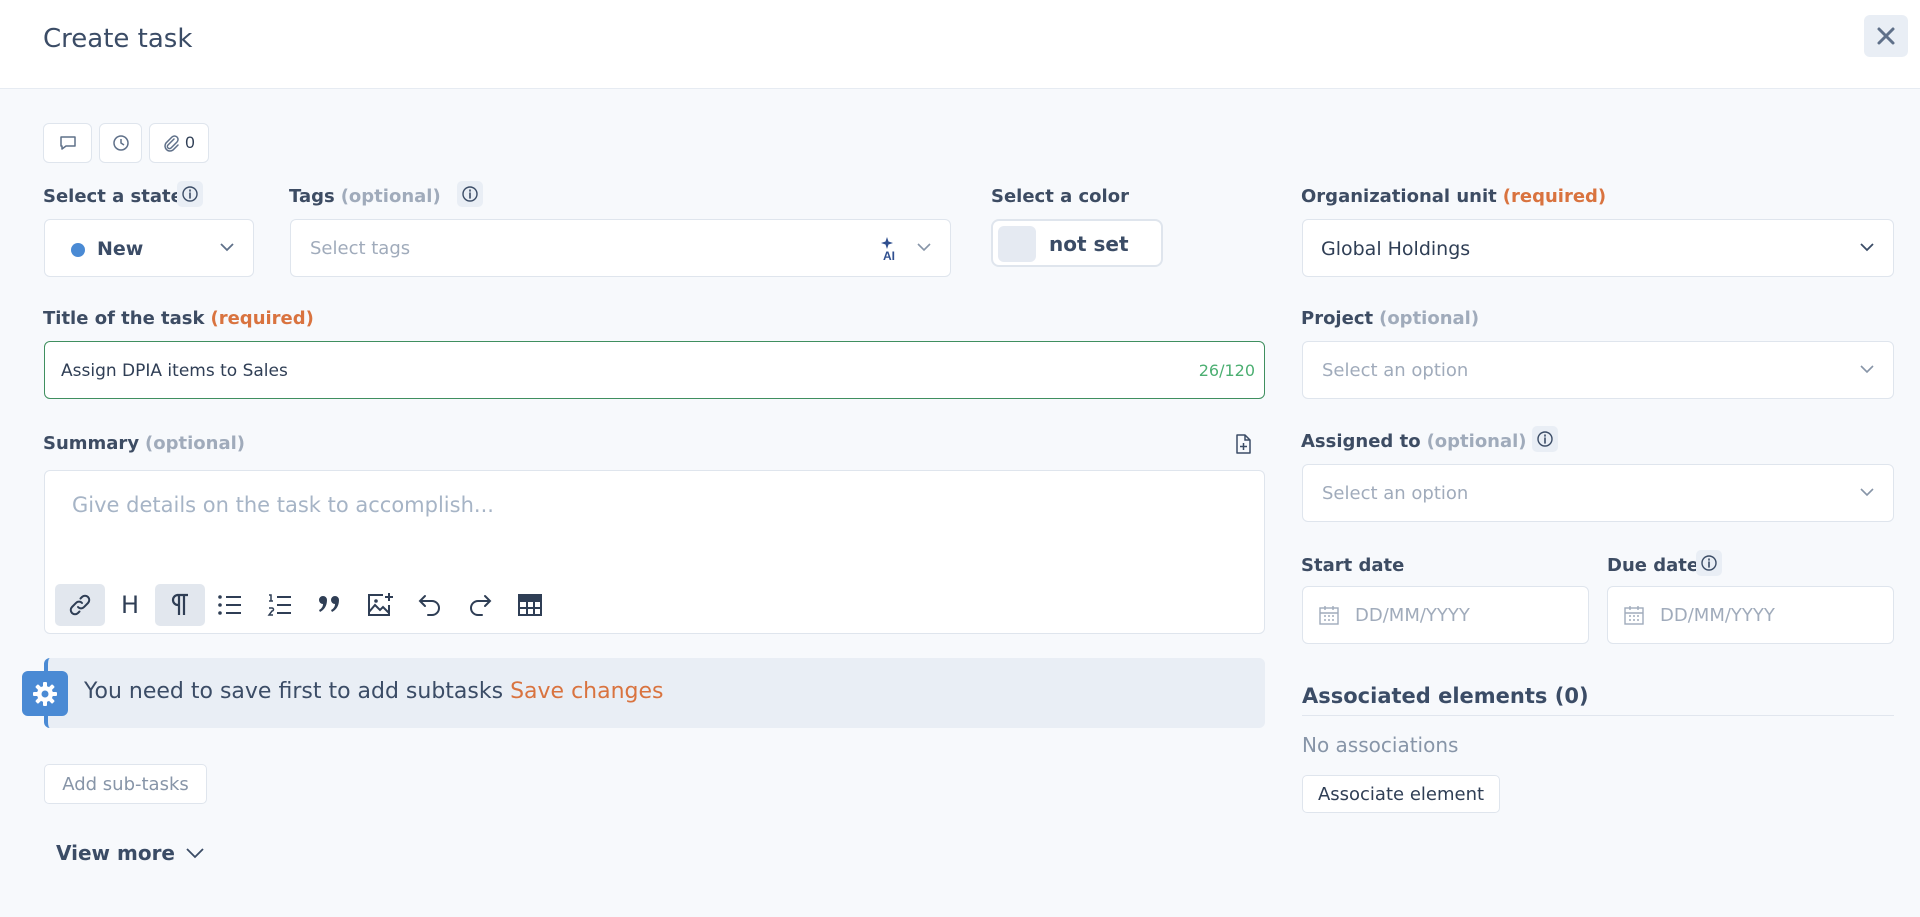 Image resolution: width=1920 pixels, height=917 pixels. Describe the element at coordinates (91, 443) in the screenshot. I see `summary-label-text: Summary` at that location.